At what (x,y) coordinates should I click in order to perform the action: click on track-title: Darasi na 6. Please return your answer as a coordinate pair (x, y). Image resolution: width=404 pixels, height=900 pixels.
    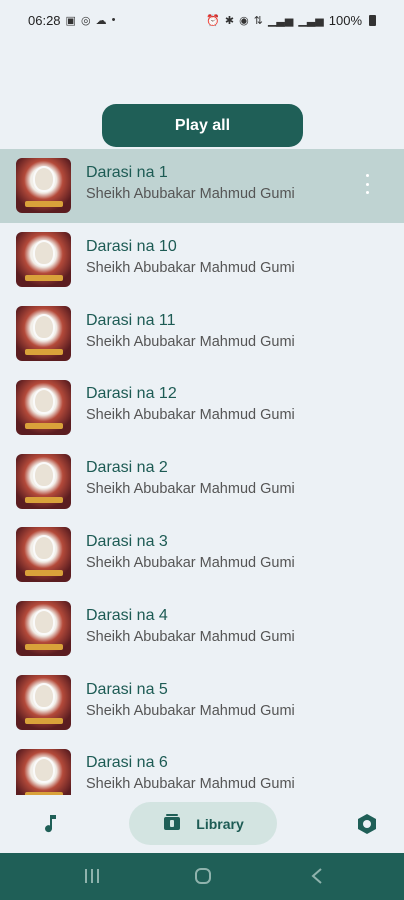
    Looking at the image, I should click on (127, 763).